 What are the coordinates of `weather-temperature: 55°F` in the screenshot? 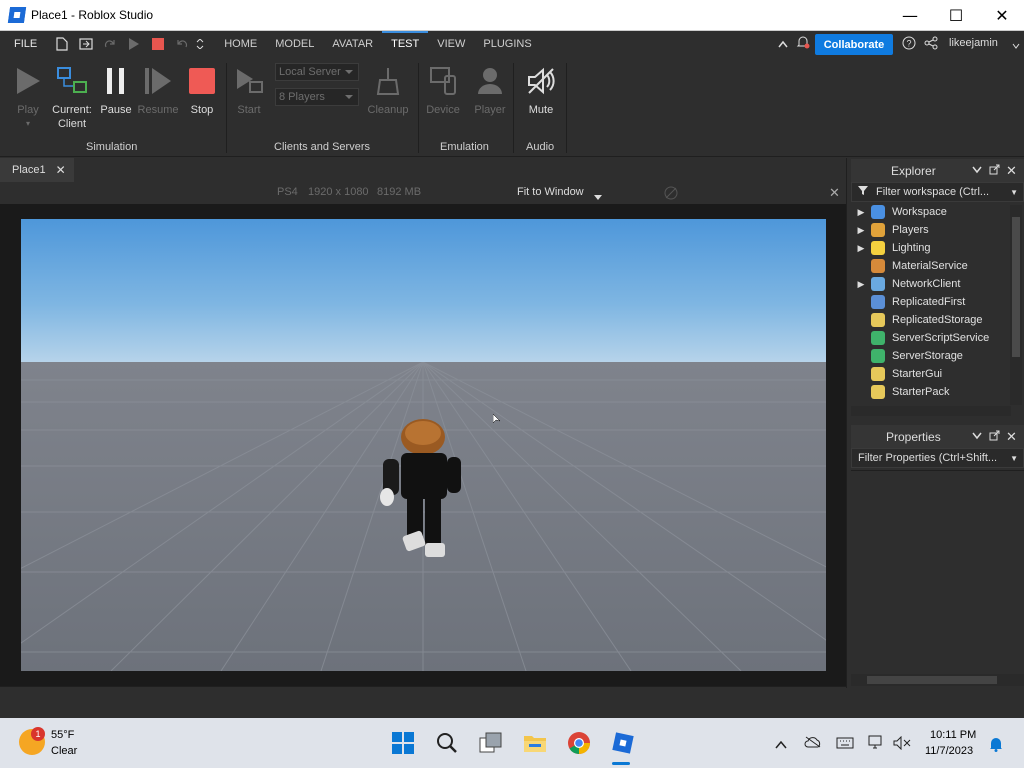 It's located at (62, 735).